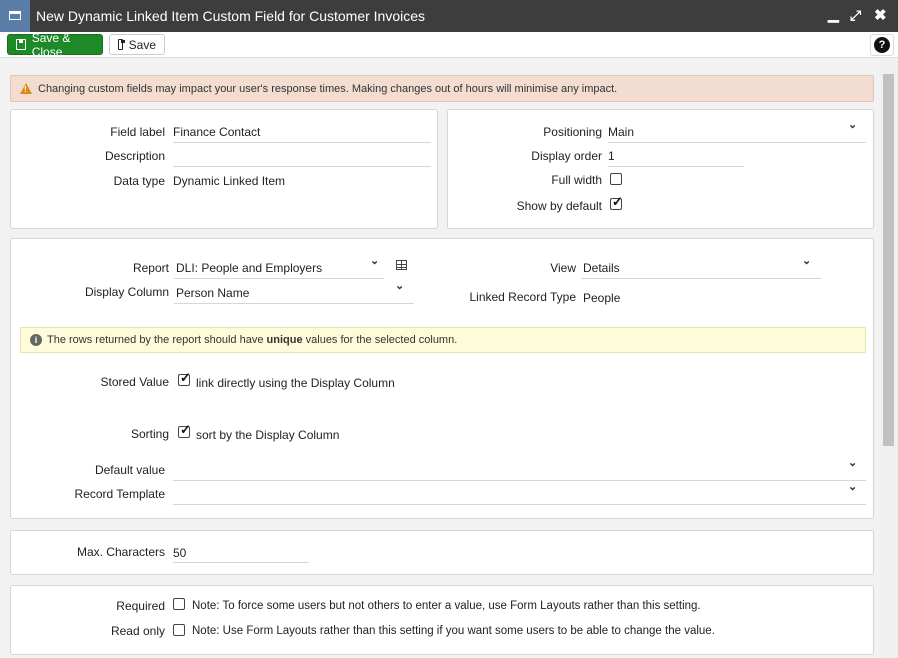  What do you see at coordinates (137, 631) in the screenshot?
I see `read-only-label: Read only` at bounding box center [137, 631].